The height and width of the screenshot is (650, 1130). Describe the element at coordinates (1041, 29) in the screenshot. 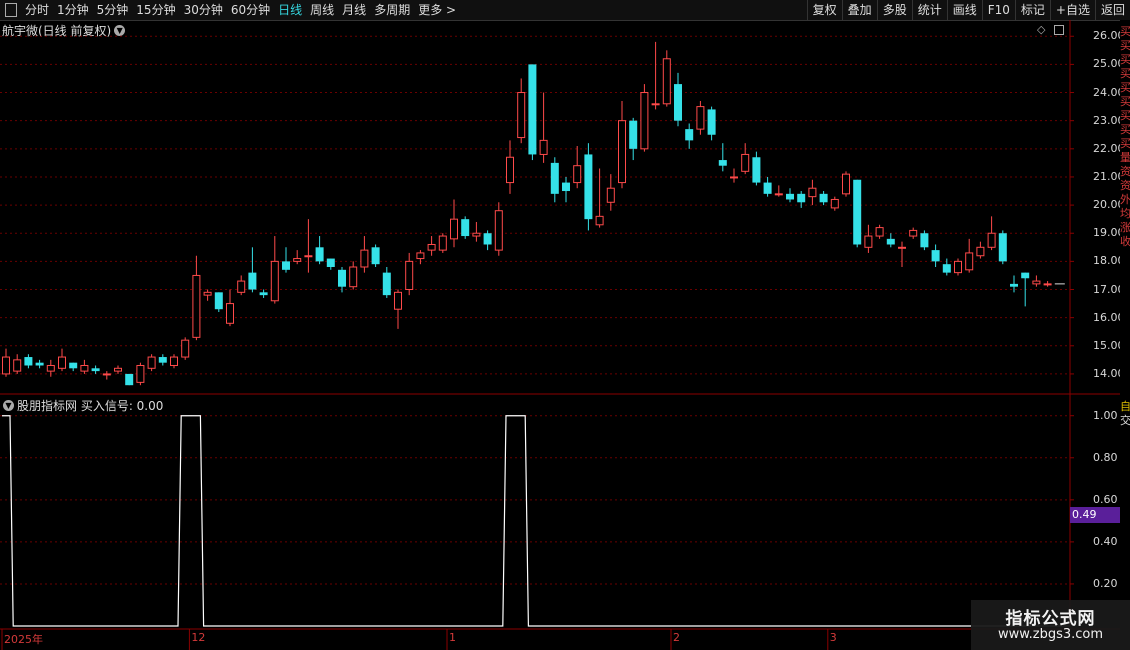

I see `diamond-icon: ◇` at that location.